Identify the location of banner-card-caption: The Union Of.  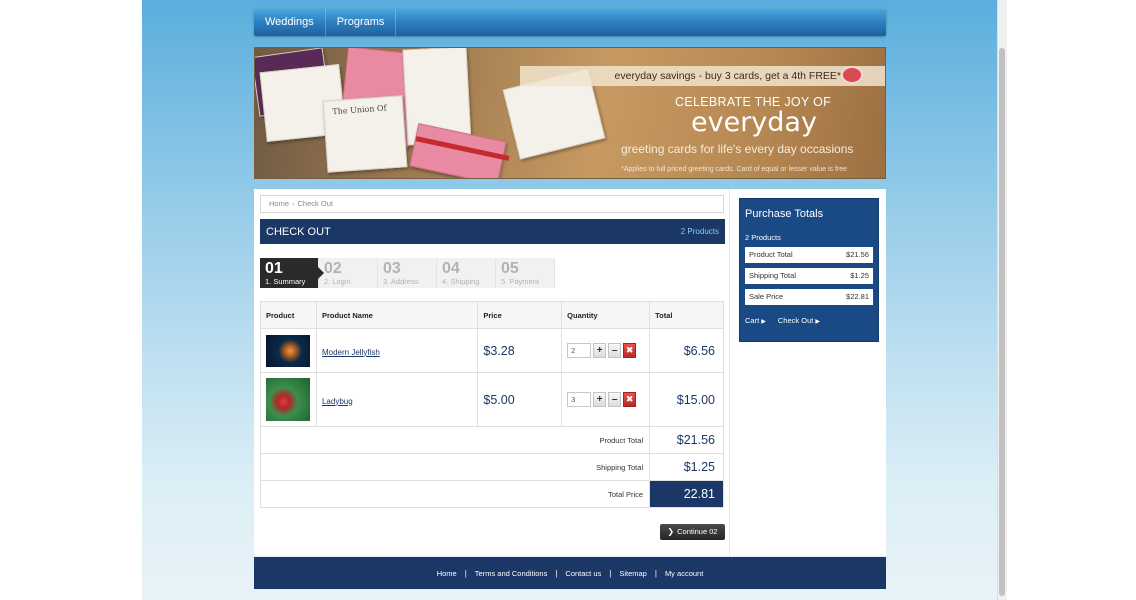
(359, 110).